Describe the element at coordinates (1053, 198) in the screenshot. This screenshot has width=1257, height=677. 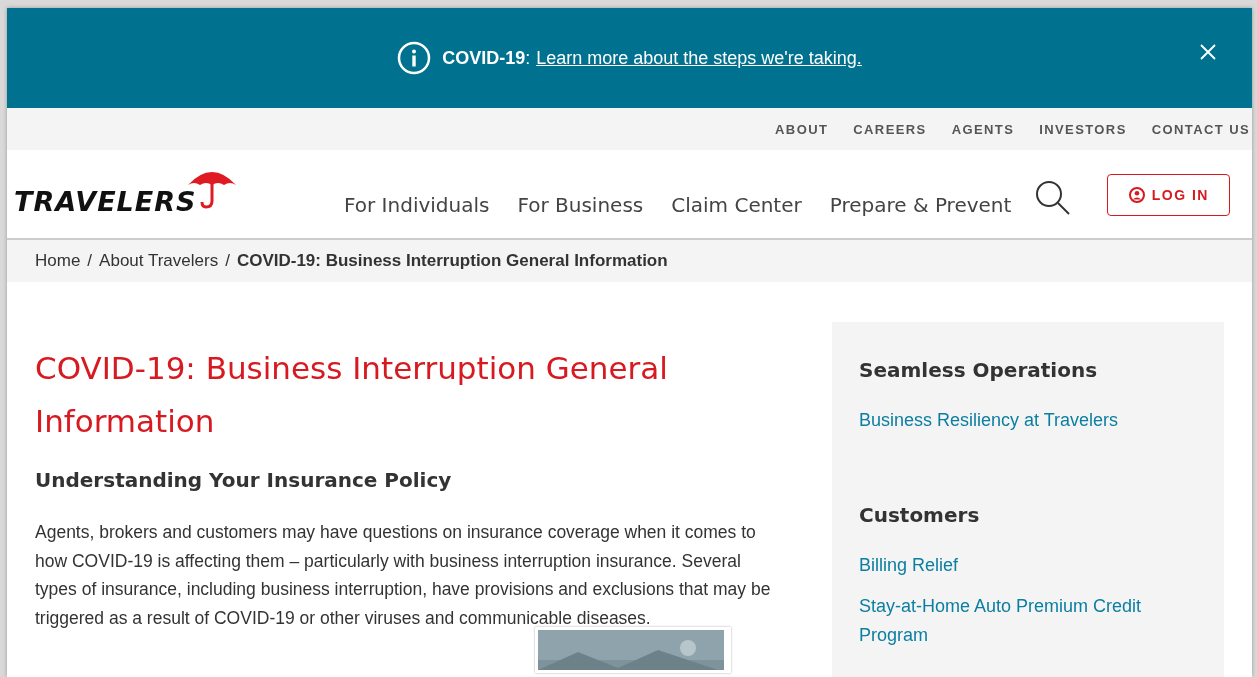
I see `search-icon` at that location.